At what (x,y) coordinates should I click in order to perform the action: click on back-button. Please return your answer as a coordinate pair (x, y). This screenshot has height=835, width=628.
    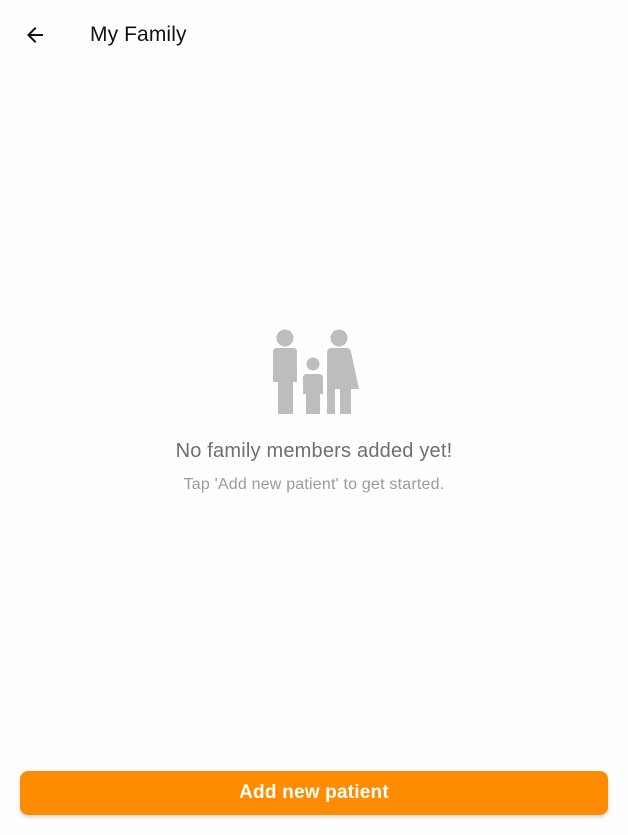
    Looking at the image, I should click on (35, 35).